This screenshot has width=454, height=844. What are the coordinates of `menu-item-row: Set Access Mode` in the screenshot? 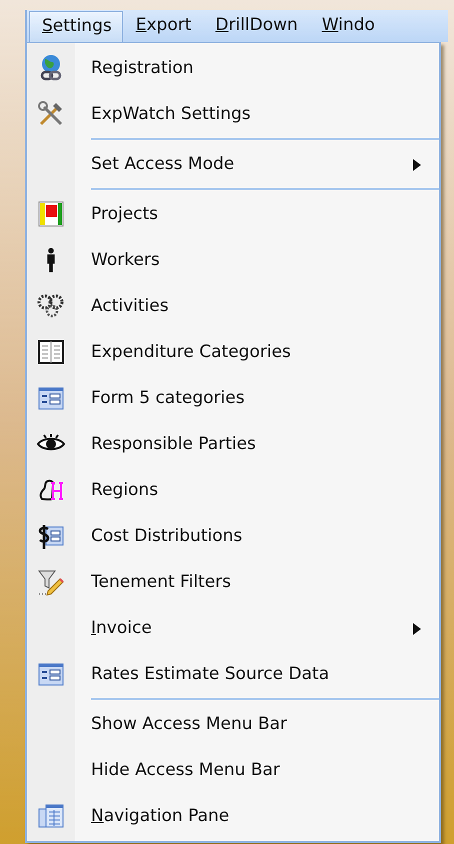 It's located at (233, 162).